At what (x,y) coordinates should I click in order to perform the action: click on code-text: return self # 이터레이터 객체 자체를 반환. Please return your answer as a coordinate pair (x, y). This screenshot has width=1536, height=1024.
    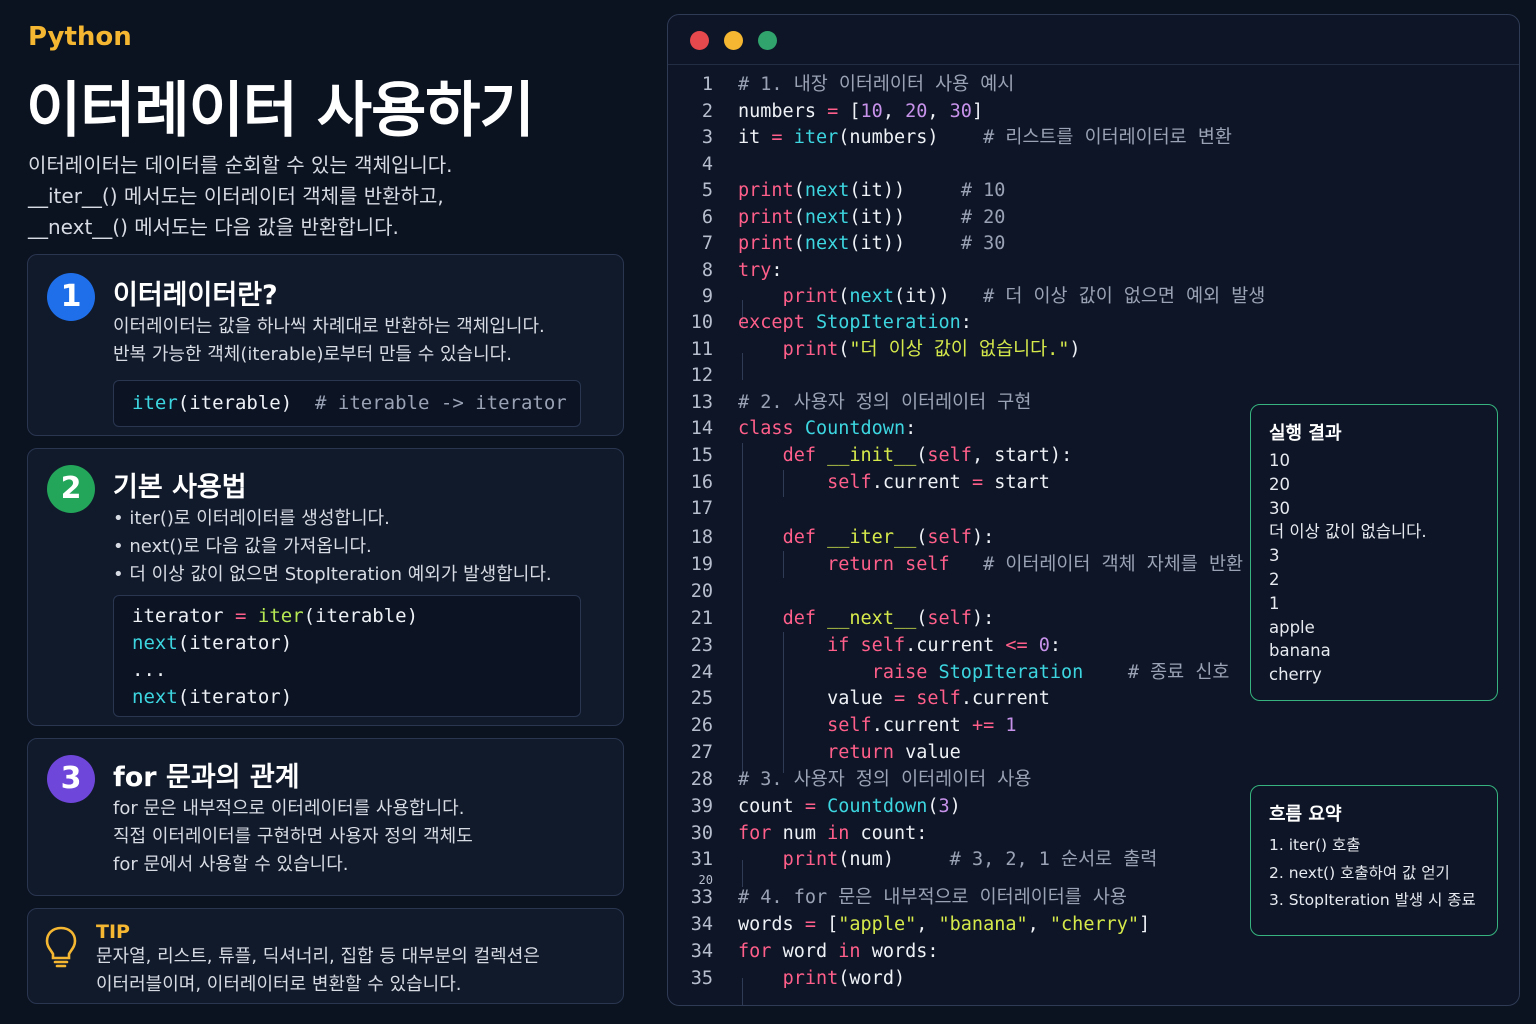
    Looking at the image, I should click on (1035, 564).